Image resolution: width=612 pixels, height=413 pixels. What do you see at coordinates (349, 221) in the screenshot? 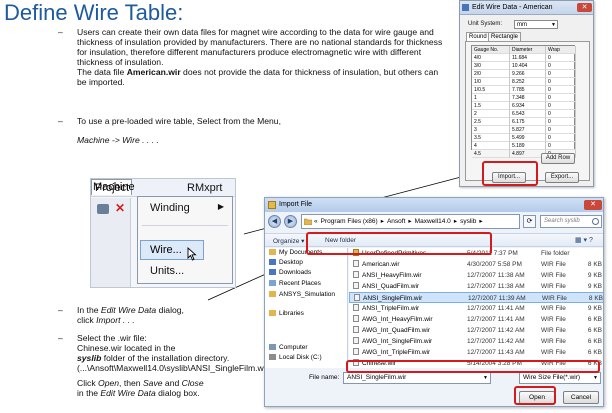
I see `breadcrumb-item: Program Files (x86)` at bounding box center [349, 221].